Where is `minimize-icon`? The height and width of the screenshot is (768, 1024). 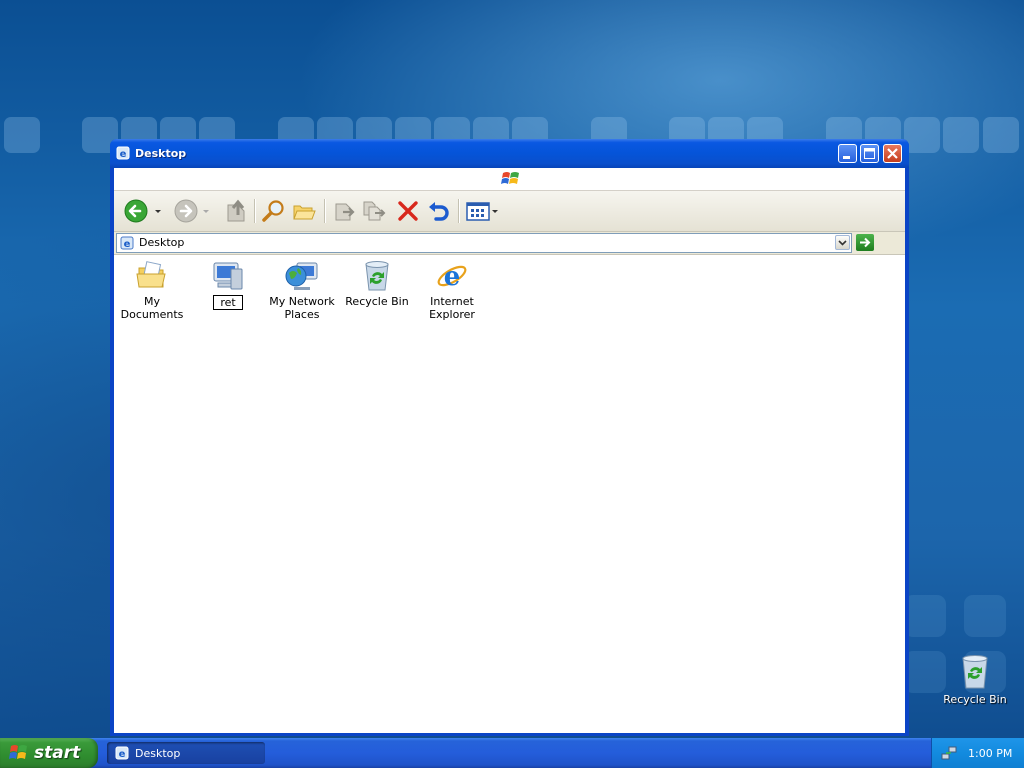 minimize-icon is located at coordinates (846, 157).